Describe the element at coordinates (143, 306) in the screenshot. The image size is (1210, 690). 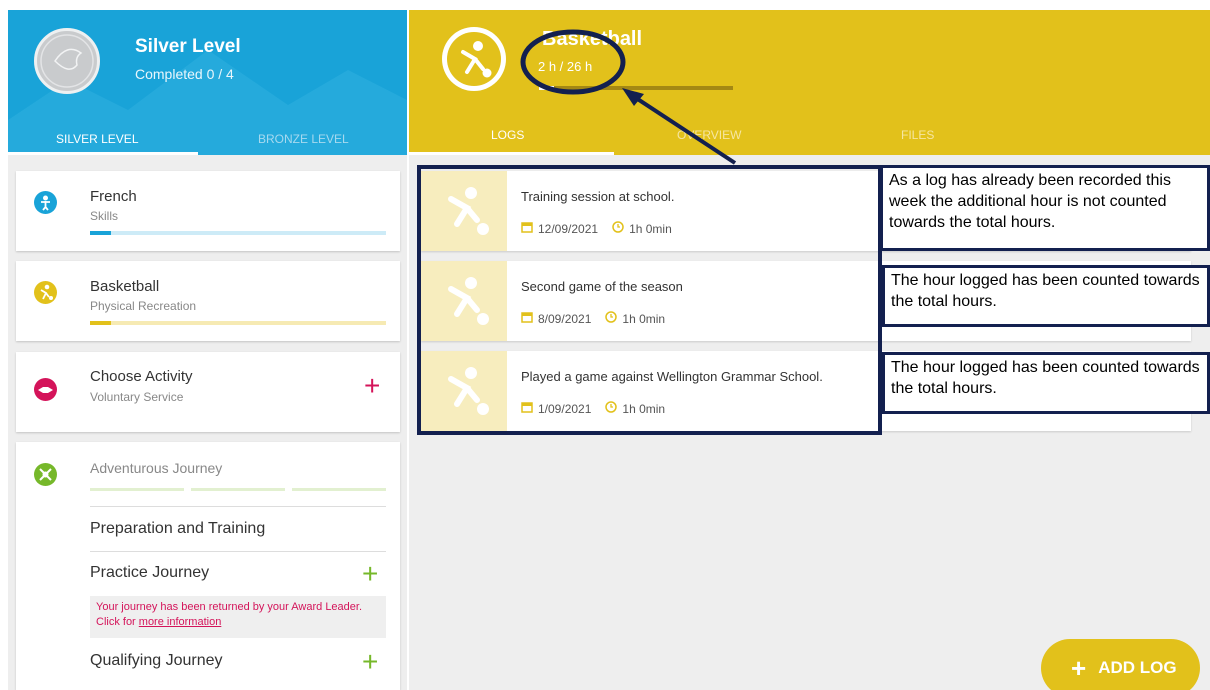
I see `activity-section: Physical Recreation` at that location.